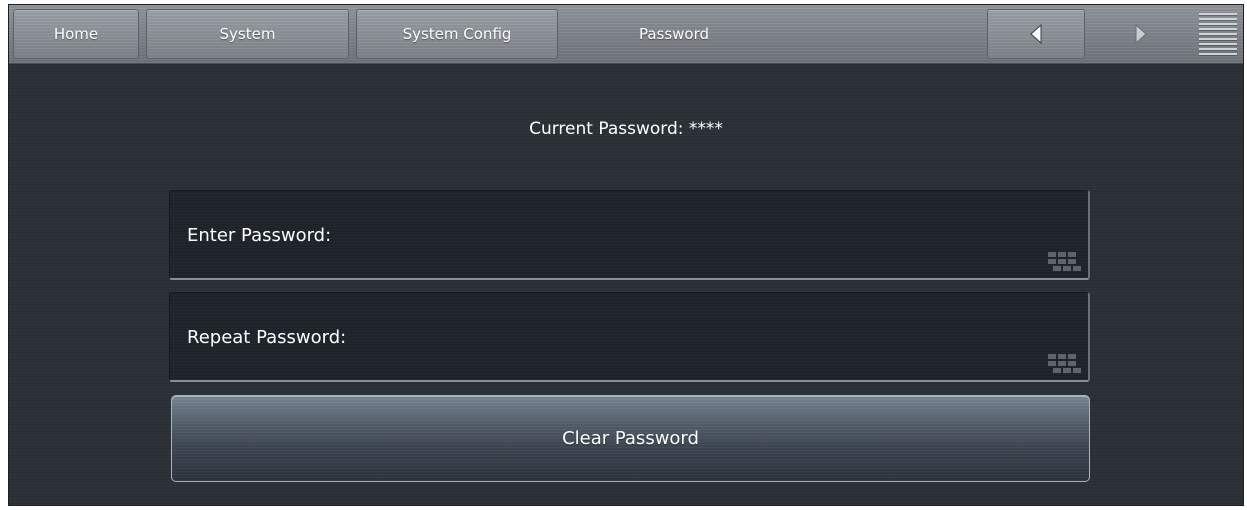 The image size is (1247, 510). I want to click on chevron-left-icon, so click(1036, 34).